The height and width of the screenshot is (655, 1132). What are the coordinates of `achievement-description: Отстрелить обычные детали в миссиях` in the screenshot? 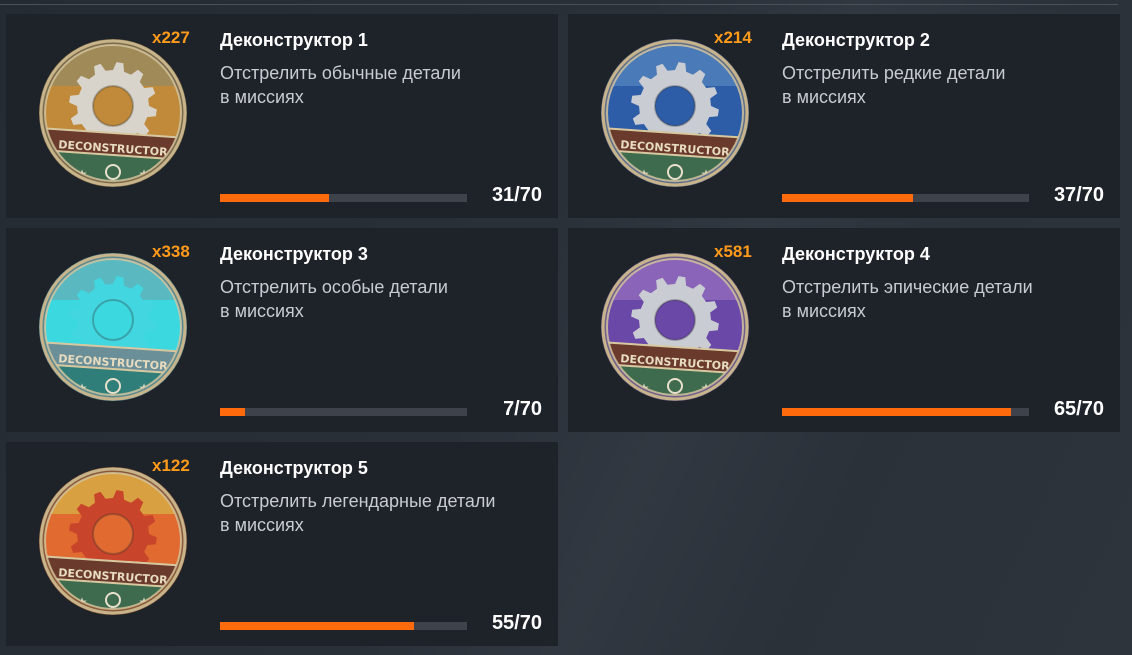 It's located at (380, 85).